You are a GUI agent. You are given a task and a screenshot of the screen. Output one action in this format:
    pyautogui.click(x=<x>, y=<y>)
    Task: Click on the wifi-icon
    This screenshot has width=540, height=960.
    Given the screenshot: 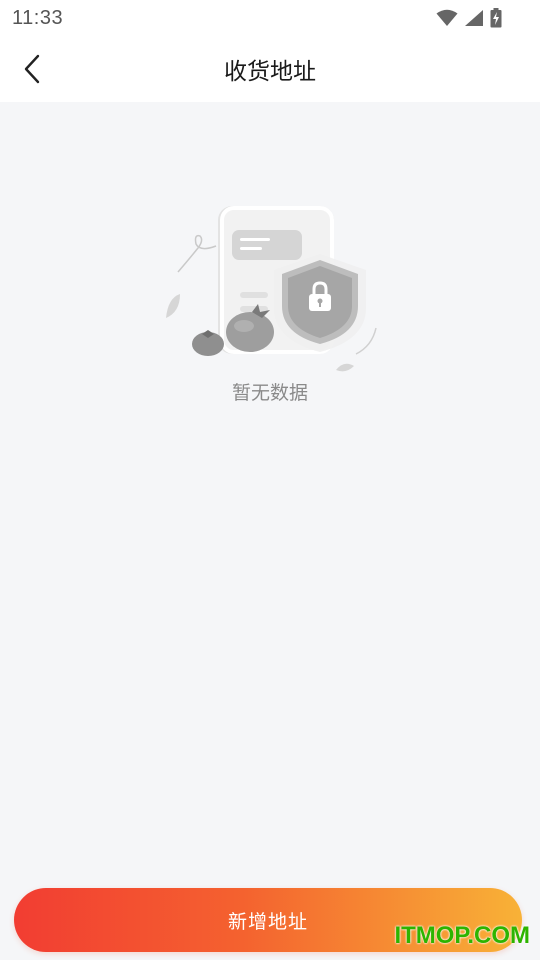 What is the action you would take?
    pyautogui.click(x=447, y=17)
    